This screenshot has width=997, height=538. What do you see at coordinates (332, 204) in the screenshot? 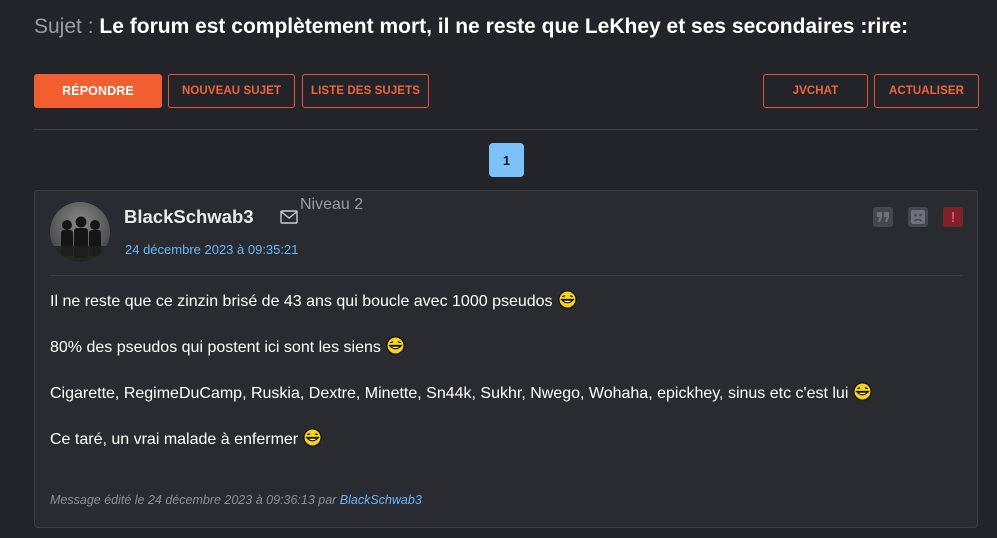
I see `author-level: Niveau 2` at bounding box center [332, 204].